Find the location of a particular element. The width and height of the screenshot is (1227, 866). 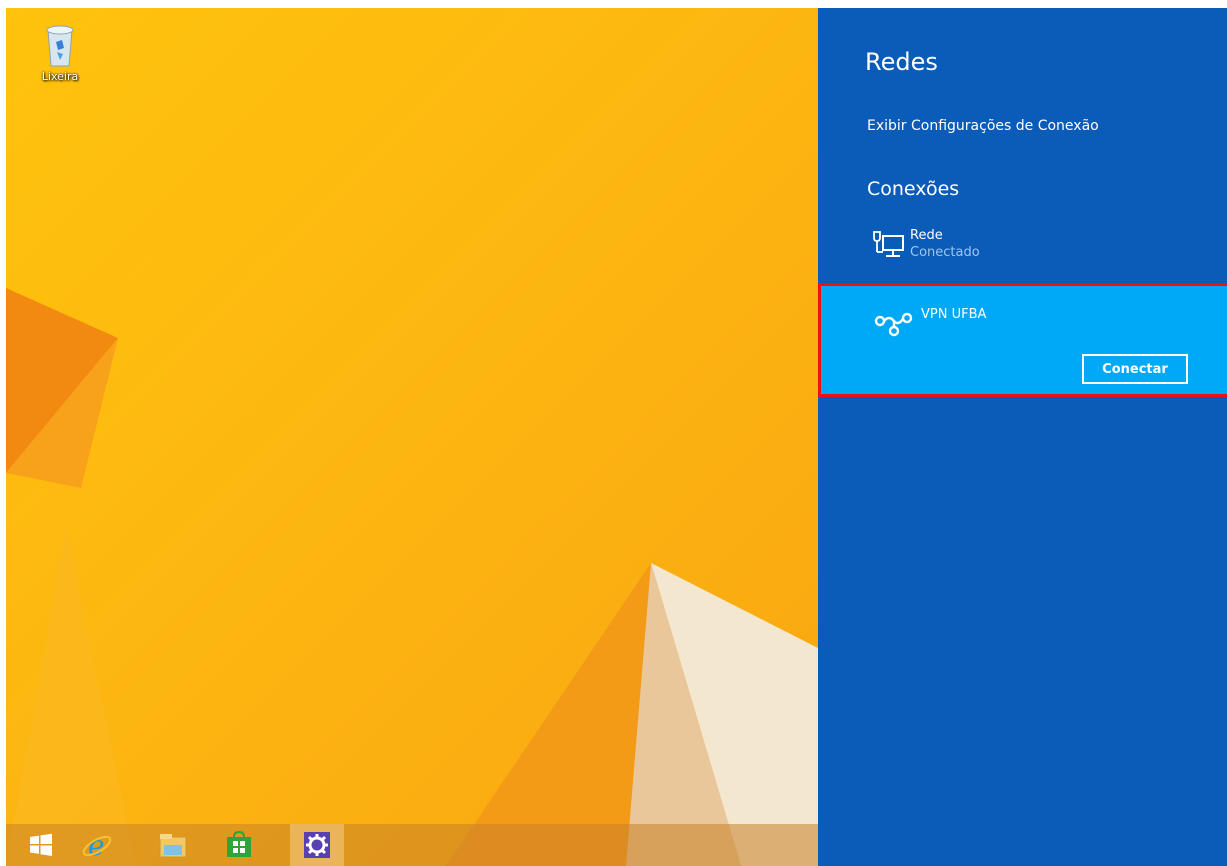

internet-explorer-button: e is located at coordinates (97, 845).